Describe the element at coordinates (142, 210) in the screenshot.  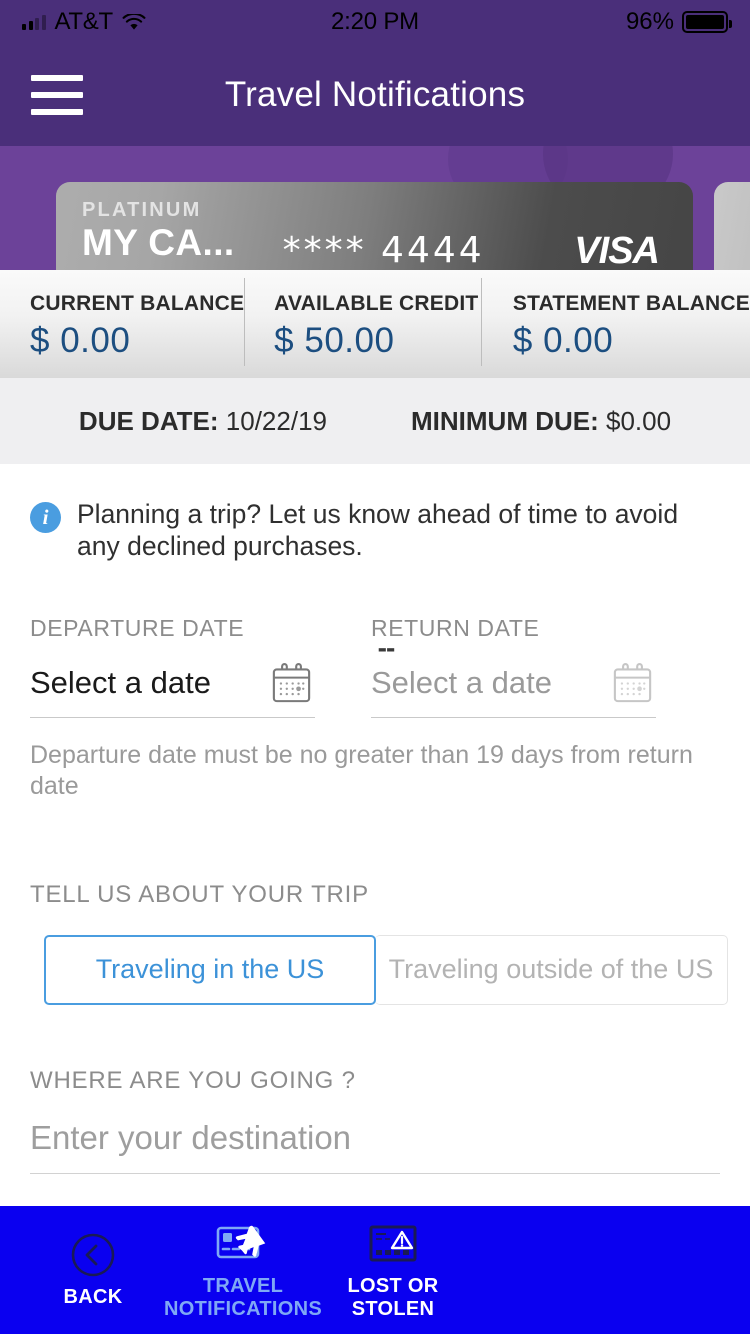
I see `card-tier-label: PLATINUM` at that location.